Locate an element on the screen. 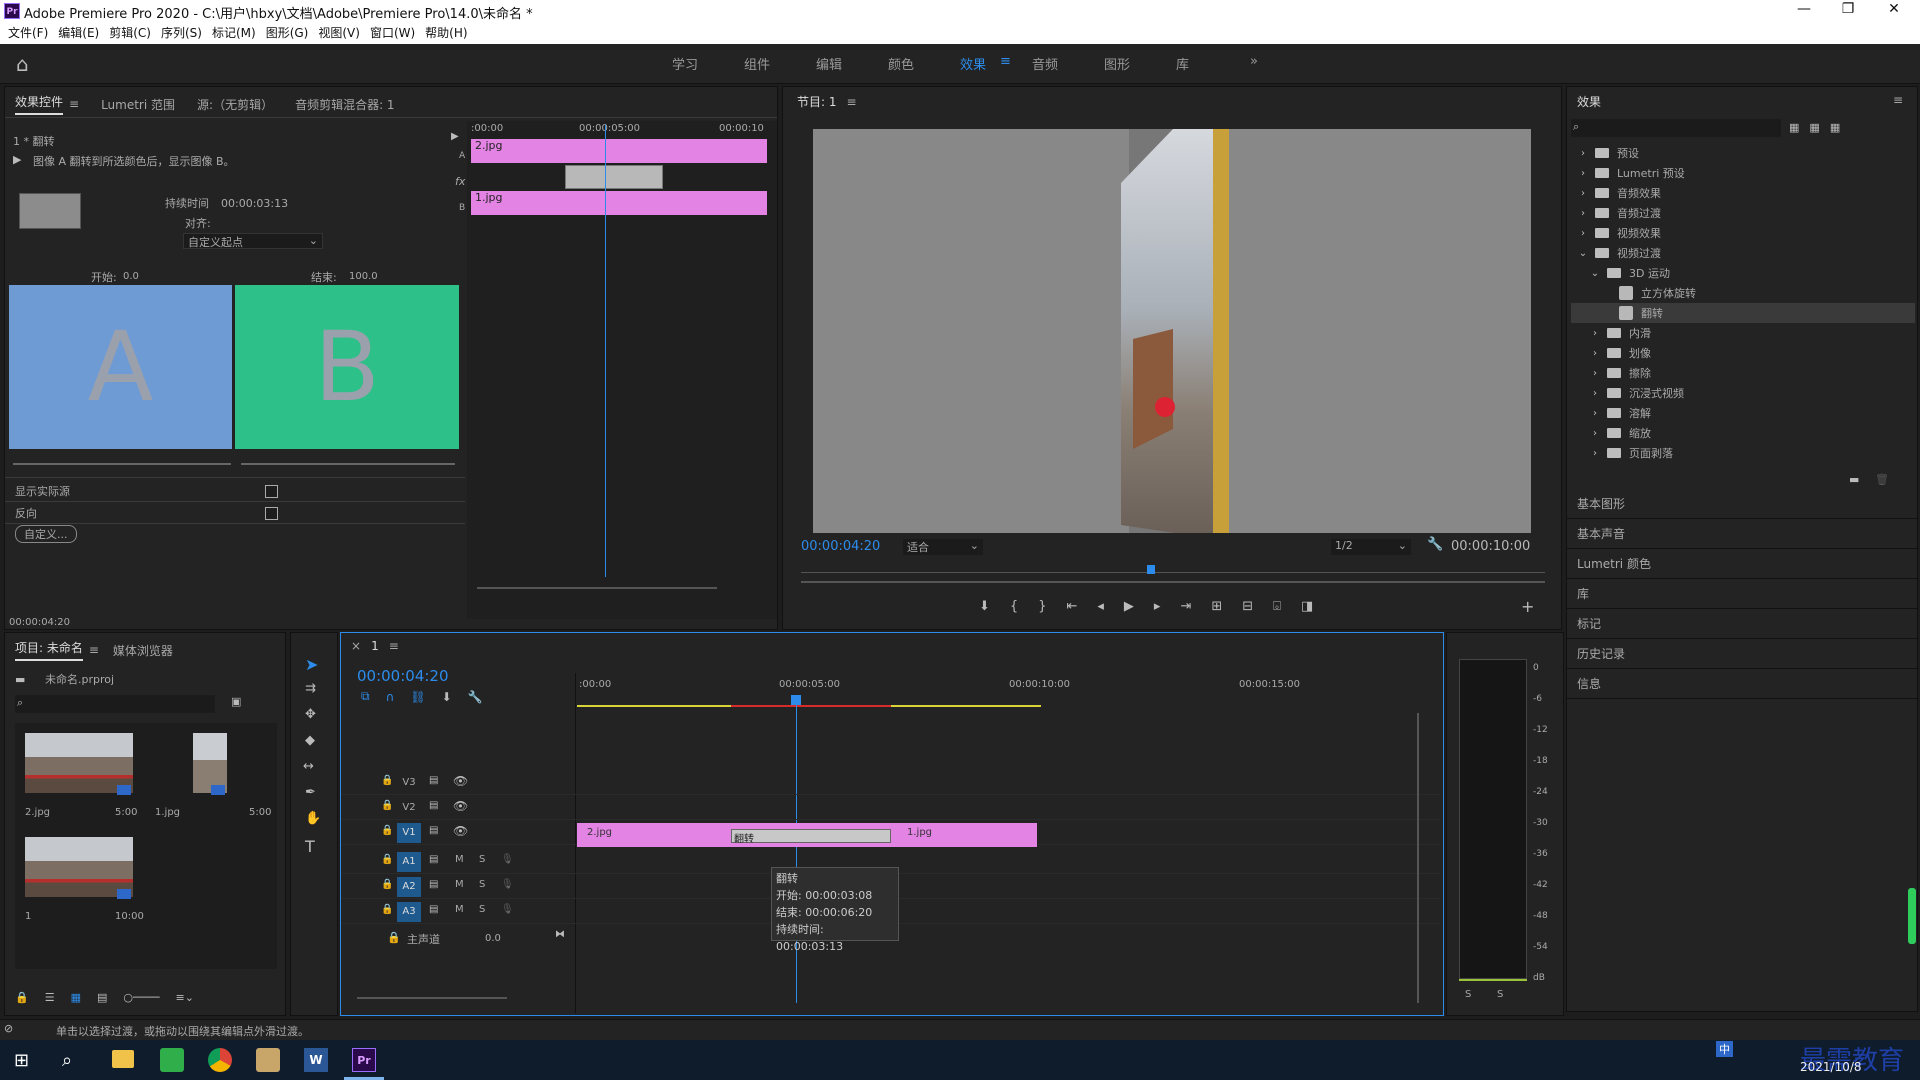 The height and width of the screenshot is (1080, 1920). more-workspaces-icon: » is located at coordinates (1254, 61).